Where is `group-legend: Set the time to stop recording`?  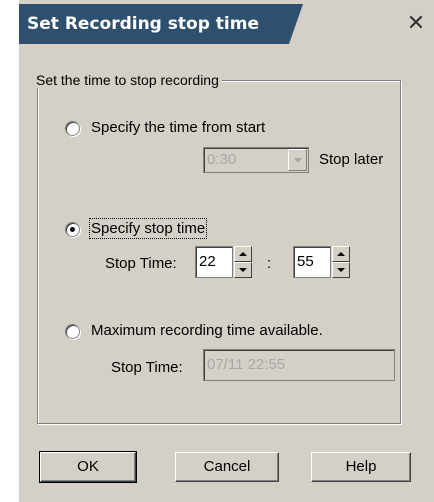
group-legend: Set the time to stop recording is located at coordinates (127, 80).